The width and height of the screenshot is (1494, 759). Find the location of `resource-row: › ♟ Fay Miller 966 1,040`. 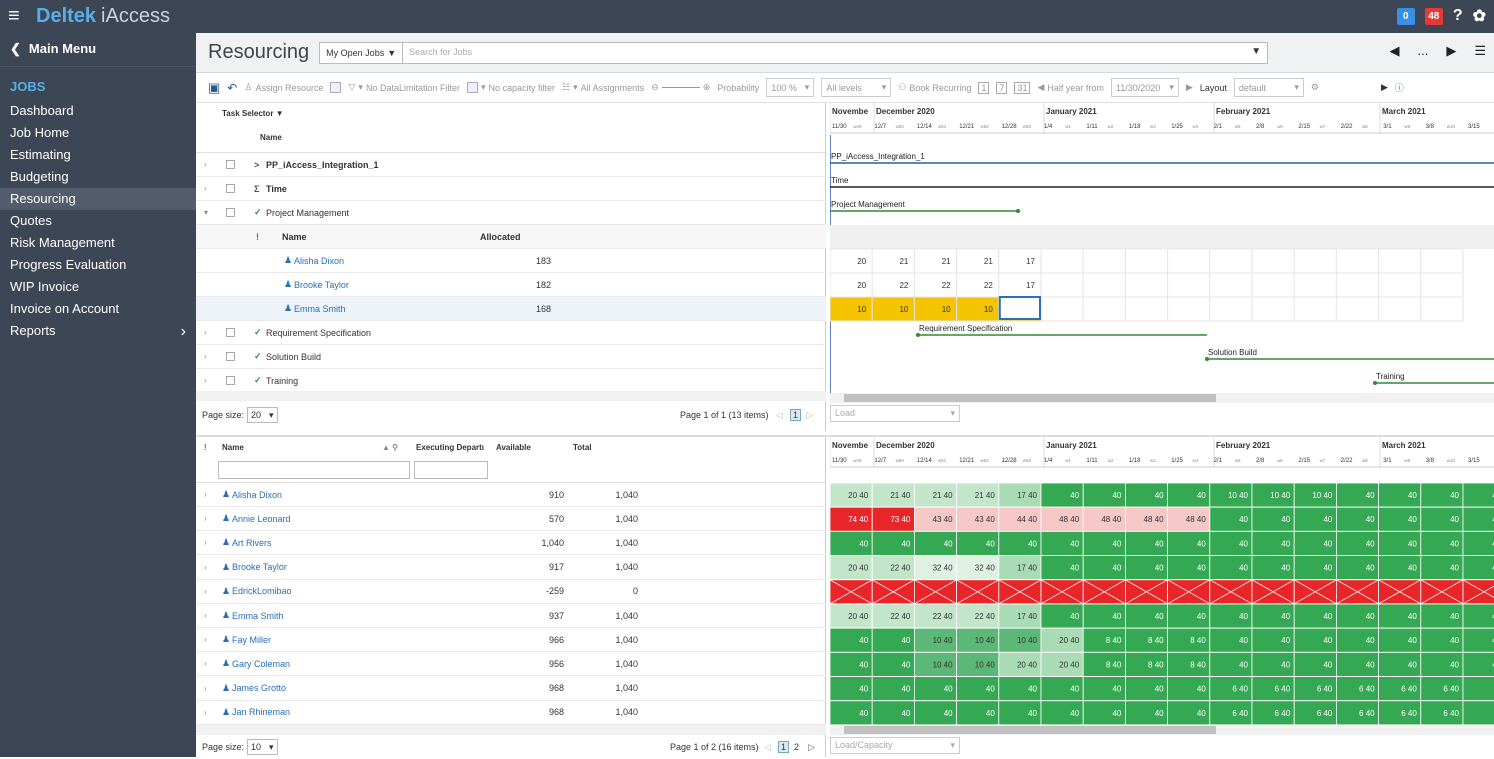

resource-row: › ♟ Fay Miller 966 1,040 is located at coordinates (511, 640).